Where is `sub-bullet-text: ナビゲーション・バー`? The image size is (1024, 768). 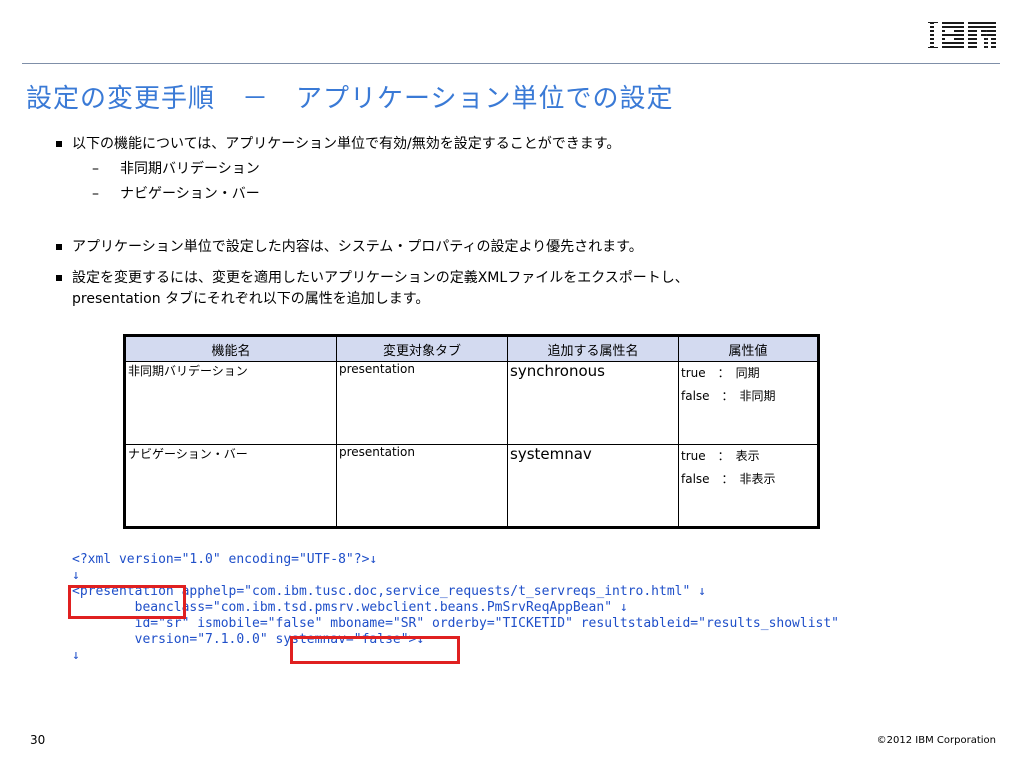
sub-bullet-text: ナビゲーション・バー is located at coordinates (190, 194).